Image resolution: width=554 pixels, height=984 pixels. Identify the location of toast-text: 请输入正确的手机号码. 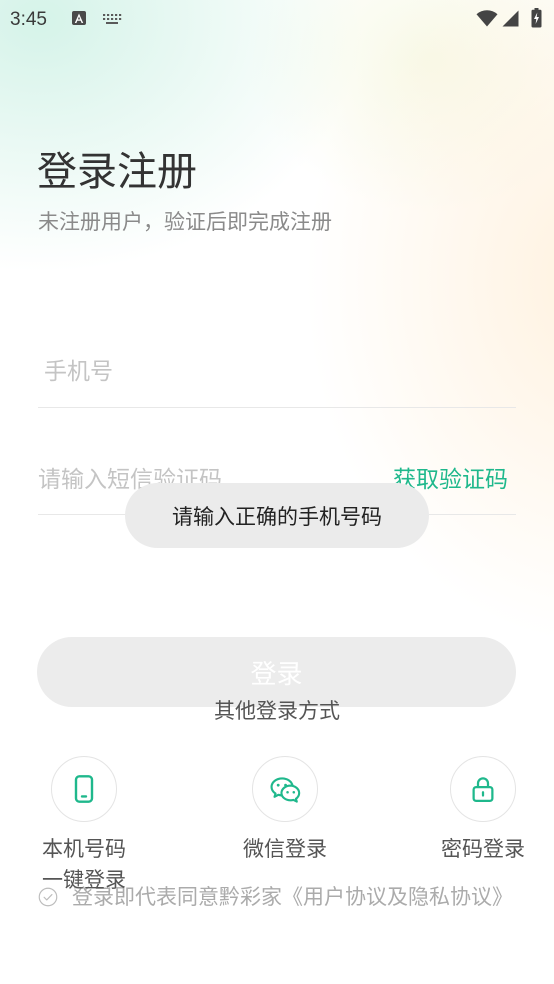
(277, 516).